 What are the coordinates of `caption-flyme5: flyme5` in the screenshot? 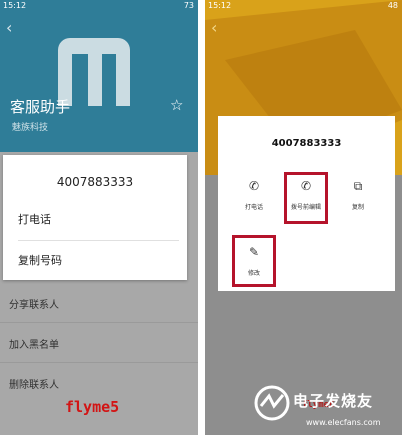 It's located at (92, 407).